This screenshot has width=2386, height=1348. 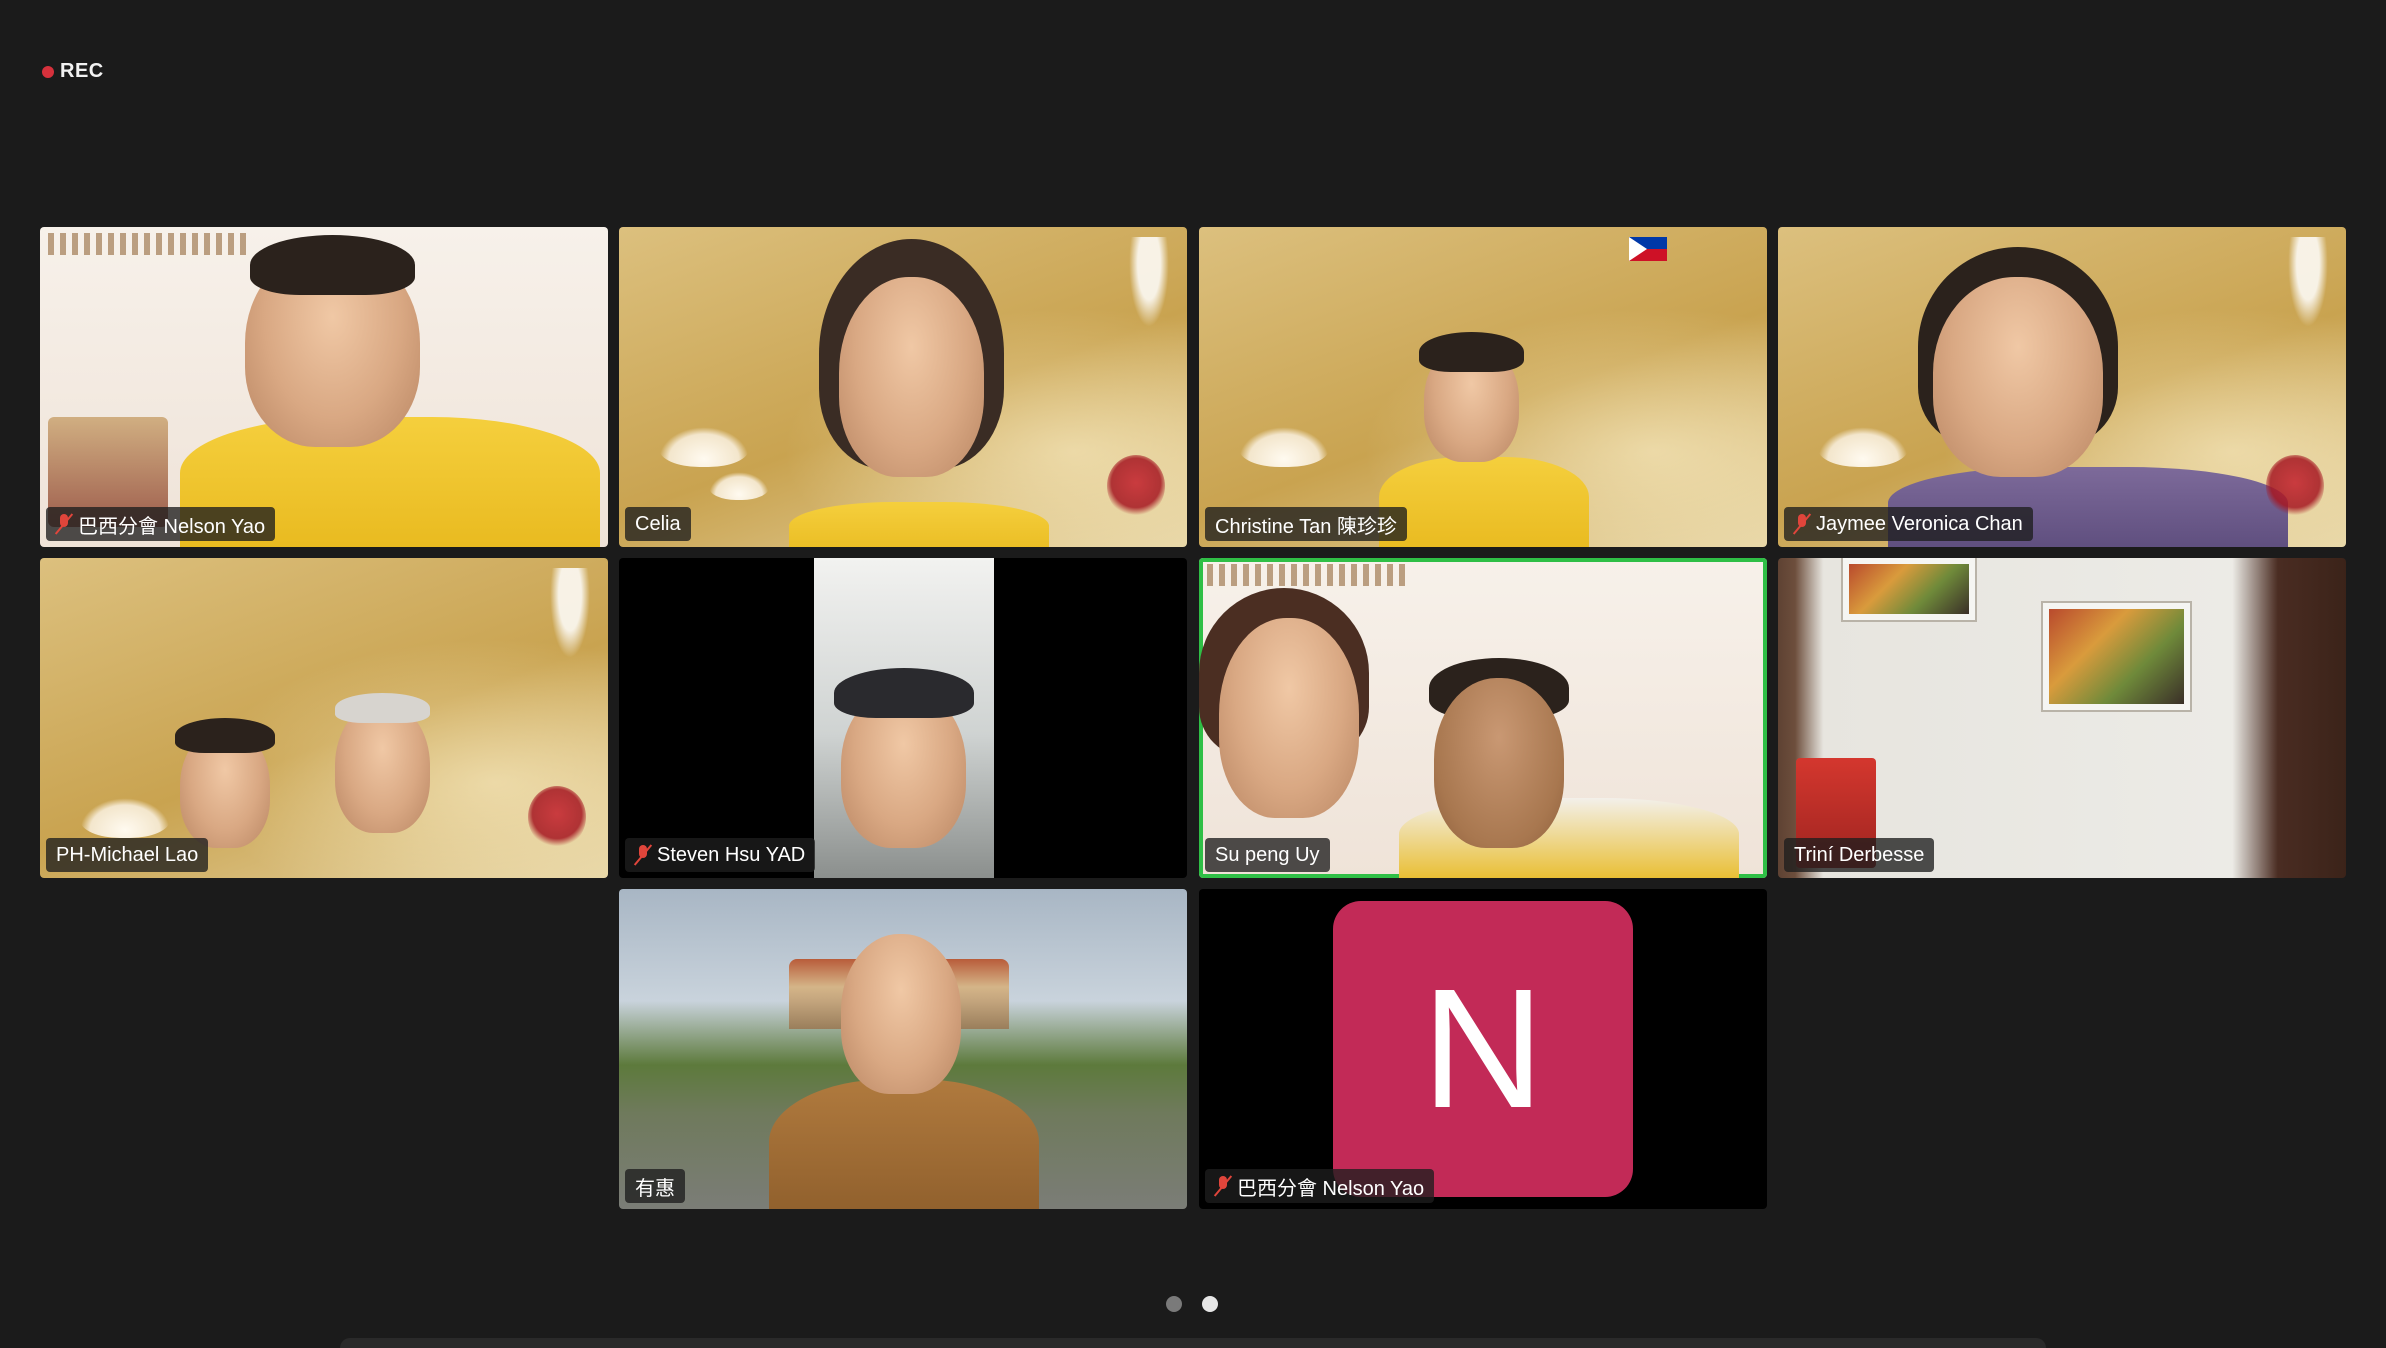 I want to click on video-tile-michael-lao: PH-Michael Lao, so click(x=324, y=718).